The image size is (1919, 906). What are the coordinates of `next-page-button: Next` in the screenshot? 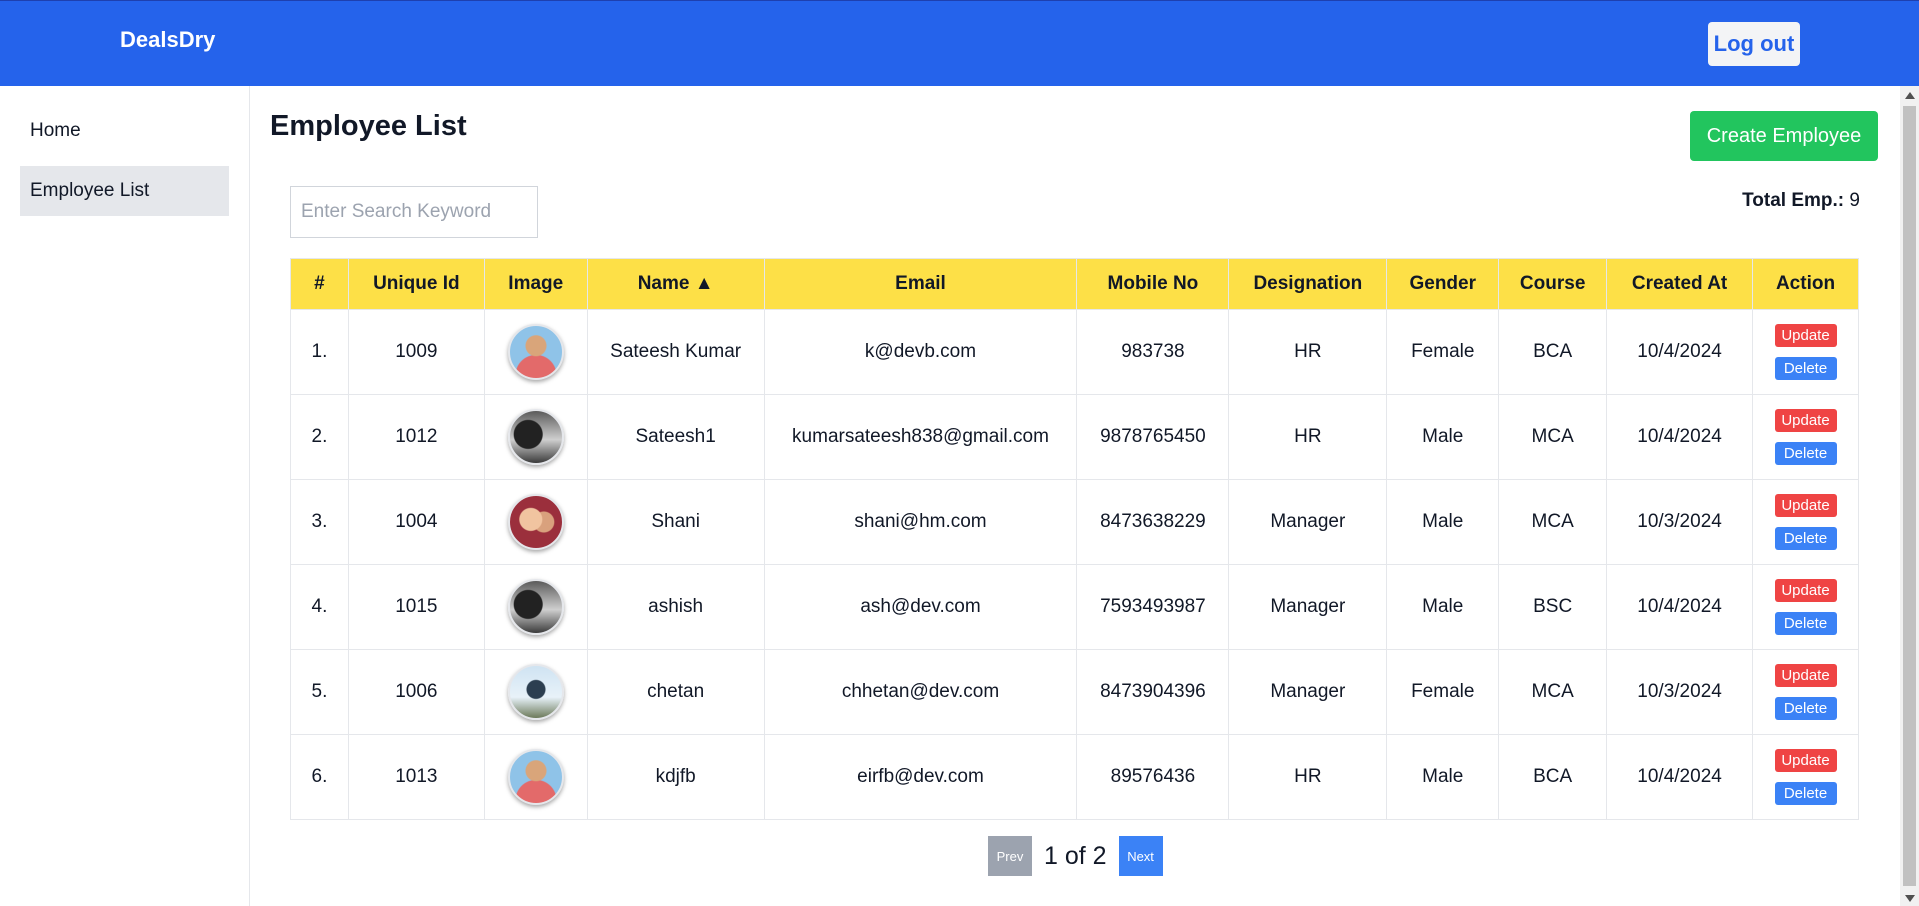 It's located at (1140, 856).